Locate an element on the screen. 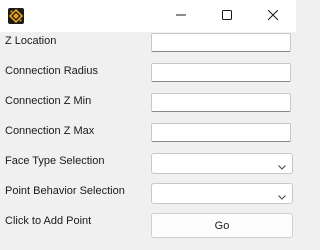  close-icon is located at coordinates (273, 16).